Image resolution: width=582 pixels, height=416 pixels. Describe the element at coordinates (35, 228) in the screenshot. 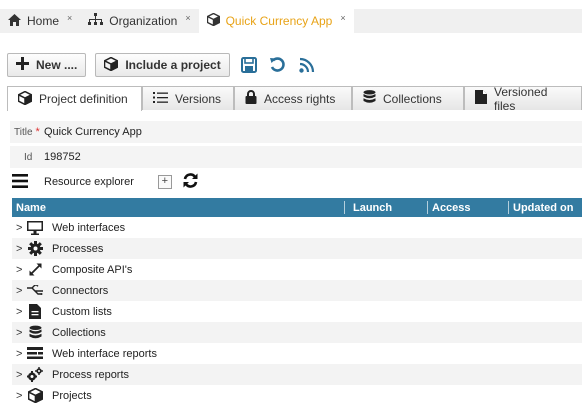

I see `monitor-icon` at that location.